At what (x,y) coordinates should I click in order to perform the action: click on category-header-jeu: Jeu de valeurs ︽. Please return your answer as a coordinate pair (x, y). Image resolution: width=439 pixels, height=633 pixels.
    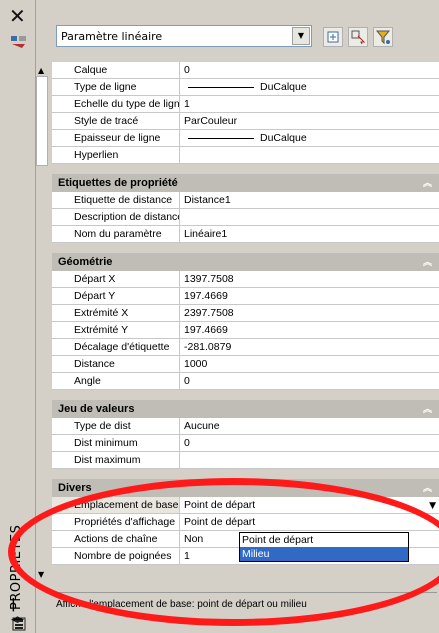
    Looking at the image, I should click on (245, 409).